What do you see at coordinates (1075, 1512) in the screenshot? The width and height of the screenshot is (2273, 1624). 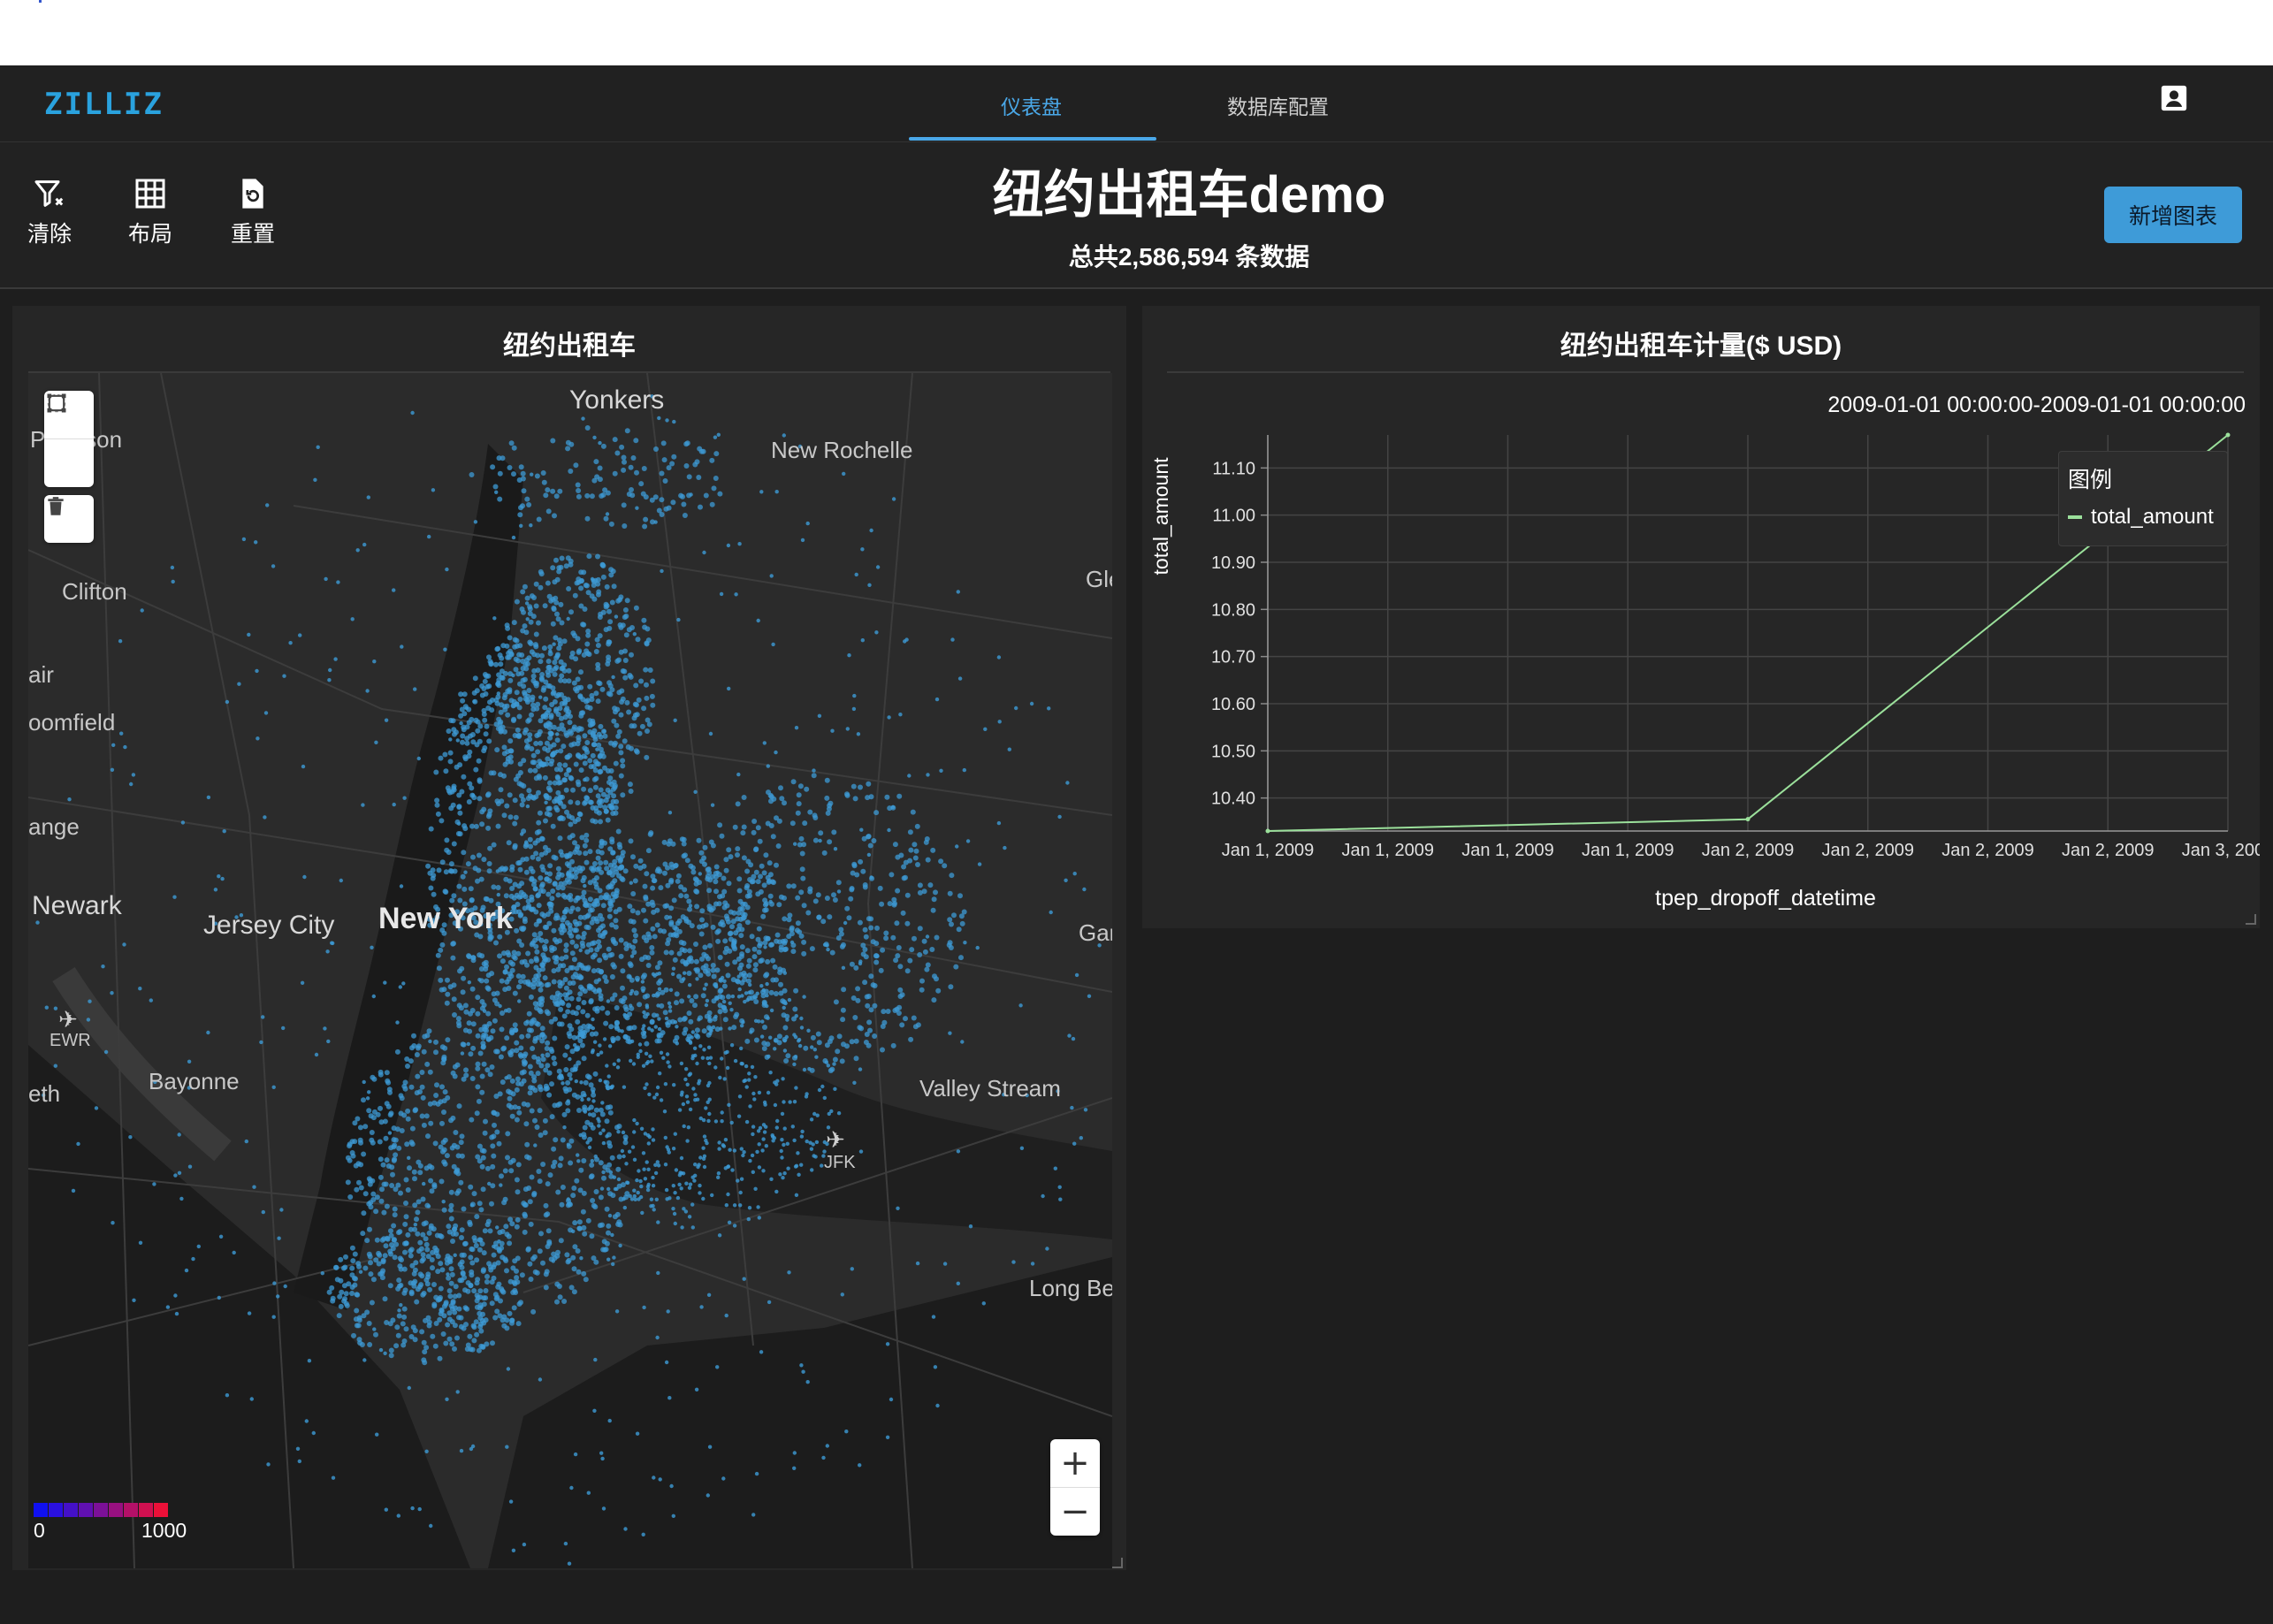 I see `zoom-out-button: −` at bounding box center [1075, 1512].